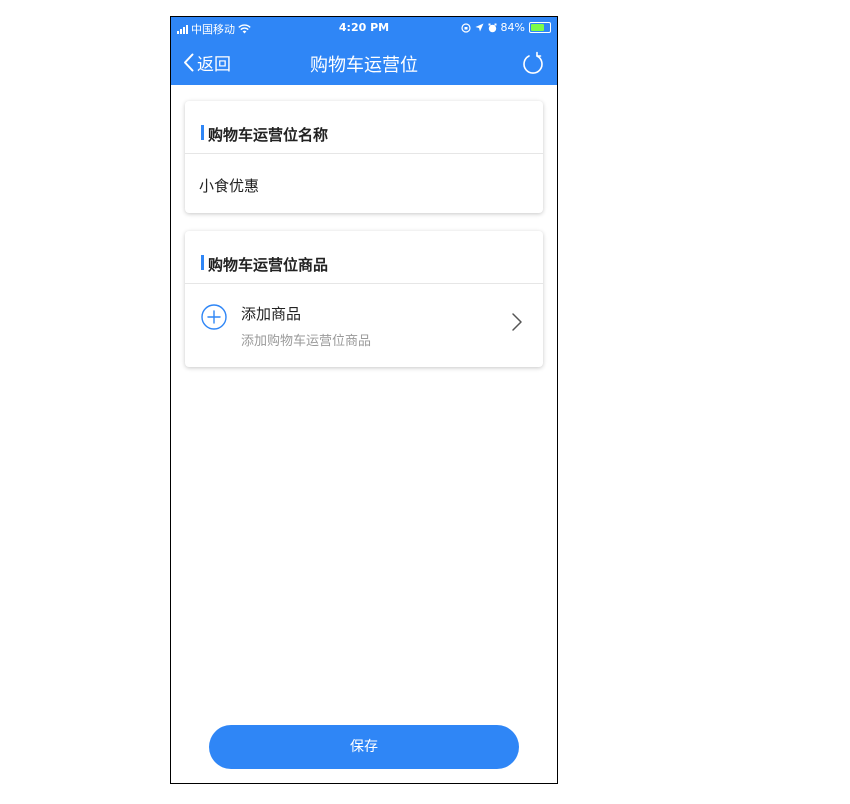 Image resolution: width=850 pixels, height=804 pixels. I want to click on status-right: 84%, so click(505, 27).